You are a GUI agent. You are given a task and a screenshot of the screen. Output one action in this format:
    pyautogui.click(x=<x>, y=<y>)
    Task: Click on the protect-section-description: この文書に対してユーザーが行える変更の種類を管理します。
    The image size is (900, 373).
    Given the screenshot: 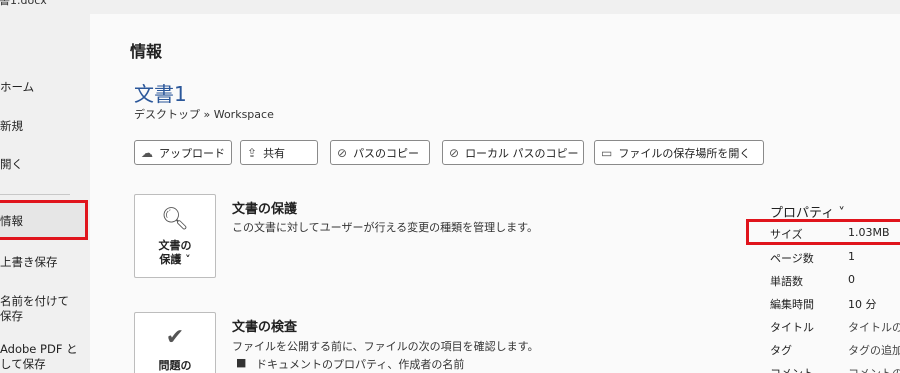 What is the action you would take?
    pyautogui.click(x=385, y=227)
    